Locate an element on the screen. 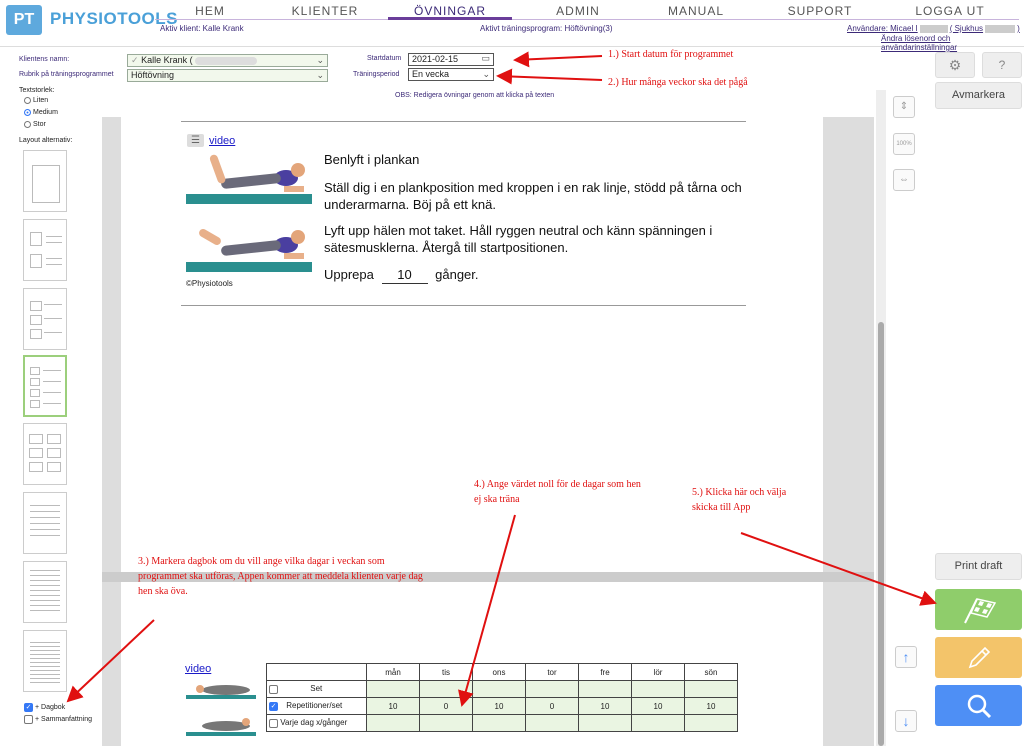  textsize-stor: Stor is located at coordinates (35, 124).